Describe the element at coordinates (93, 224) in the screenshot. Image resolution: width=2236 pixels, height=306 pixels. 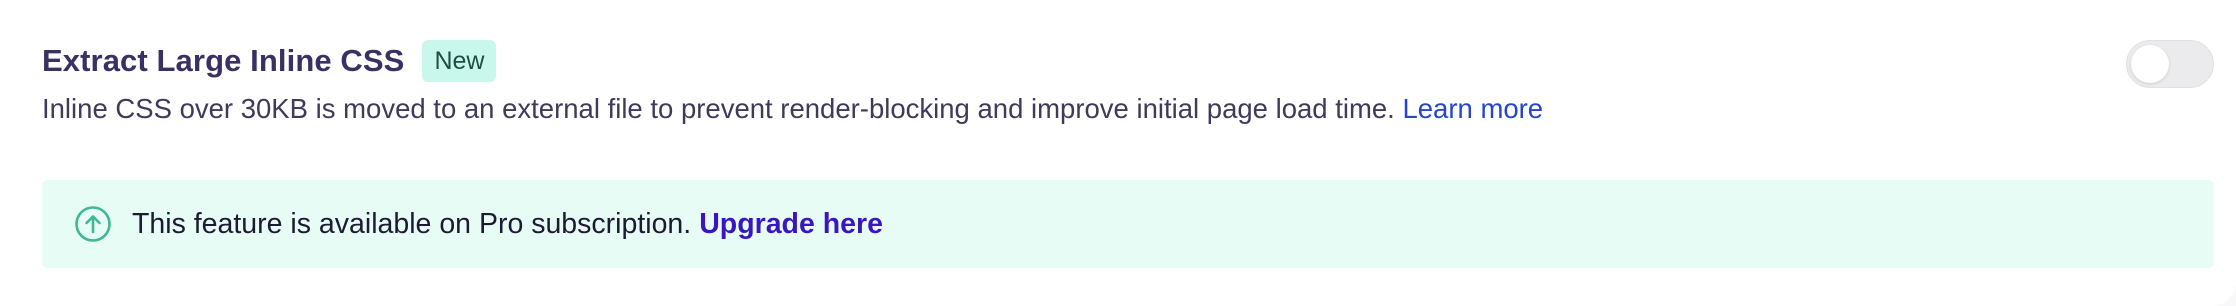
I see `arrow-up-circle-icon` at that location.